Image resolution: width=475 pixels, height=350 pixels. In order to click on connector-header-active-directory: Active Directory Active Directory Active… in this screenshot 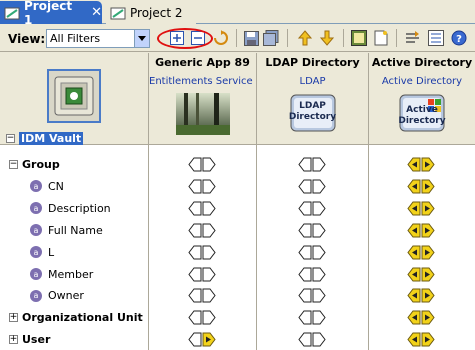, I will do `click(422, 99)`.